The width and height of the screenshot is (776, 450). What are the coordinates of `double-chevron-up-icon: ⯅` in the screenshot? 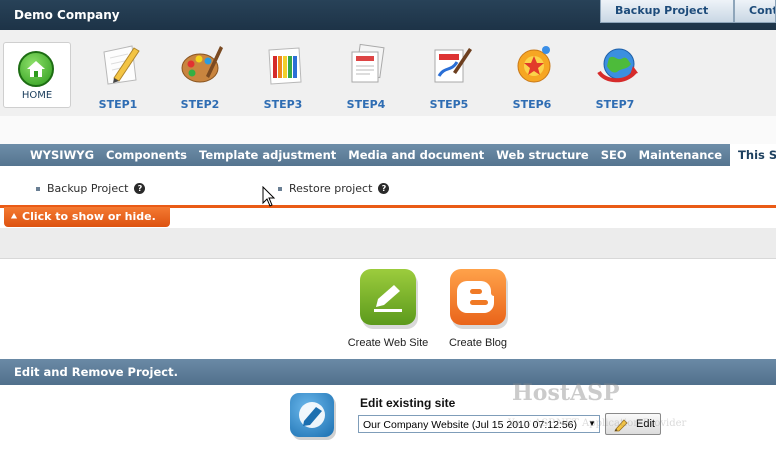 It's located at (14, 217).